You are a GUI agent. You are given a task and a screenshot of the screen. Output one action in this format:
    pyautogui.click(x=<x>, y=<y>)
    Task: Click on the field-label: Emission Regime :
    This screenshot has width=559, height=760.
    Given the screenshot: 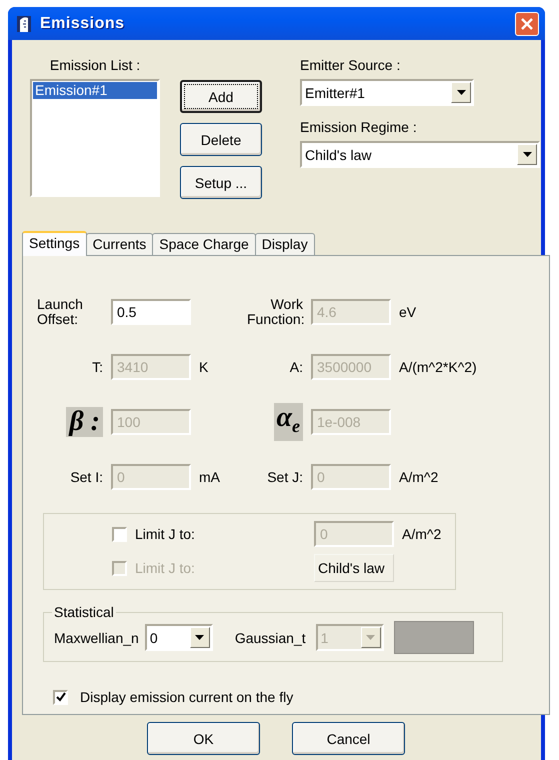 What is the action you would take?
    pyautogui.click(x=359, y=127)
    